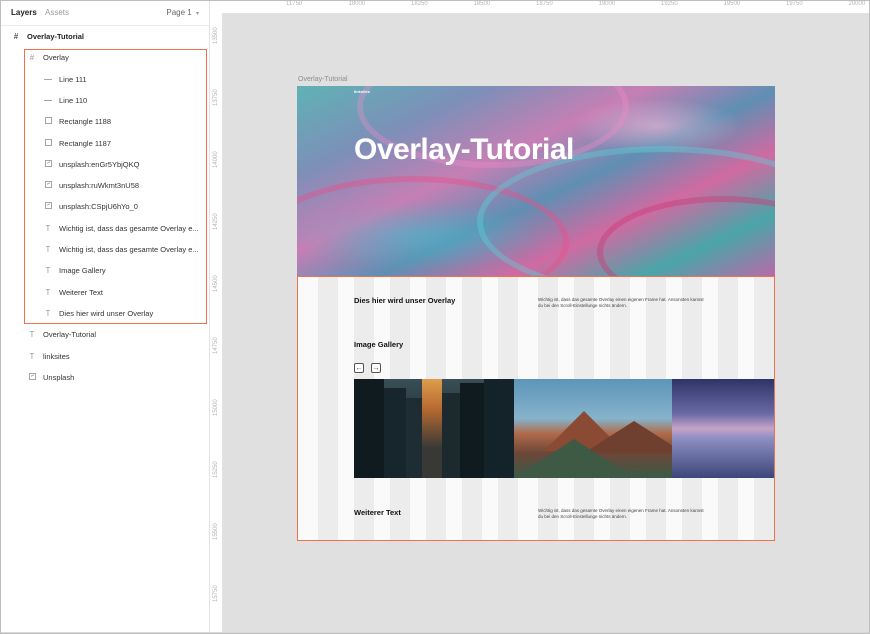  Describe the element at coordinates (359, 368) in the screenshot. I see `prev-arrow-button: ←` at that location.